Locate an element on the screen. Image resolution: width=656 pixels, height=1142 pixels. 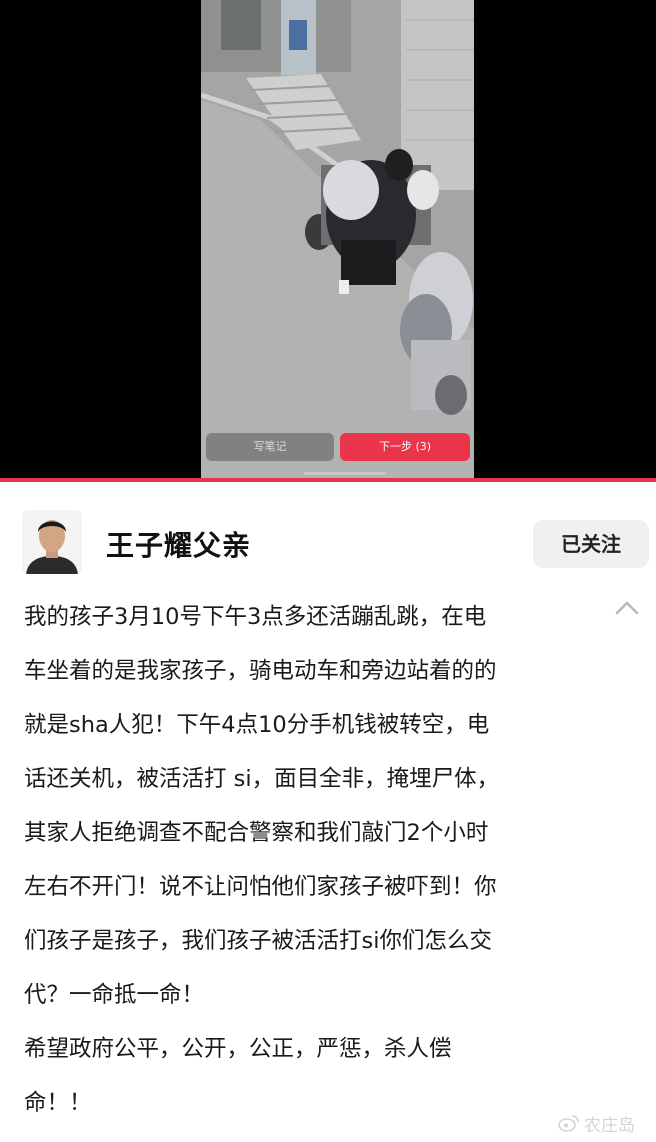
chevron-up-icon is located at coordinates (627, 608).